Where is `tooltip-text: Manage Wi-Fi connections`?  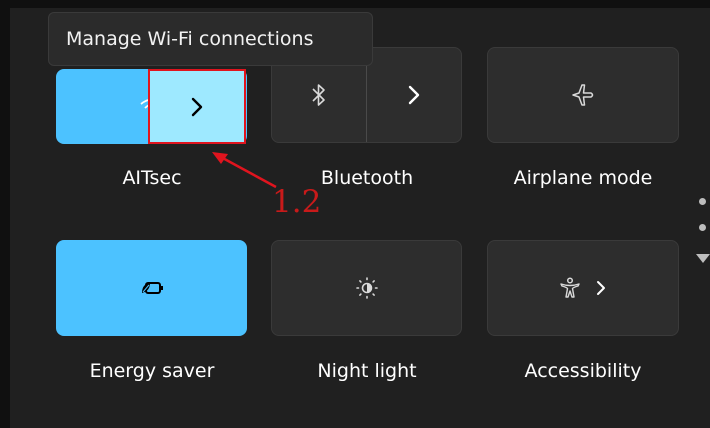 tooltip-text: Manage Wi-Fi connections is located at coordinates (190, 39).